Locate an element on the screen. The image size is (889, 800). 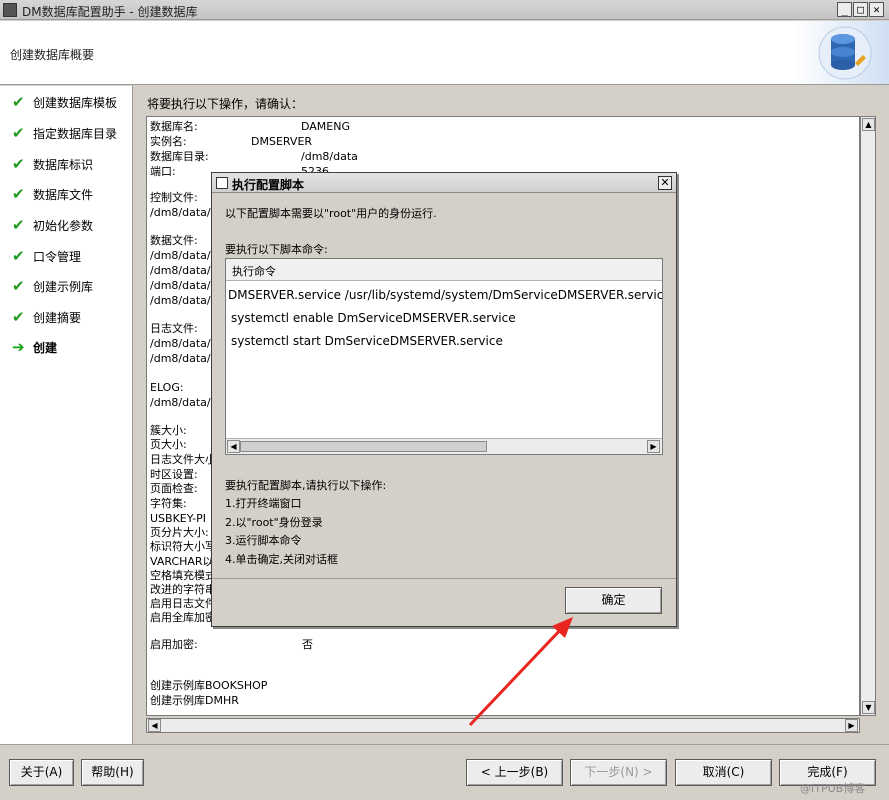
summary-label: 数据库名: is located at coordinates (174, 126).